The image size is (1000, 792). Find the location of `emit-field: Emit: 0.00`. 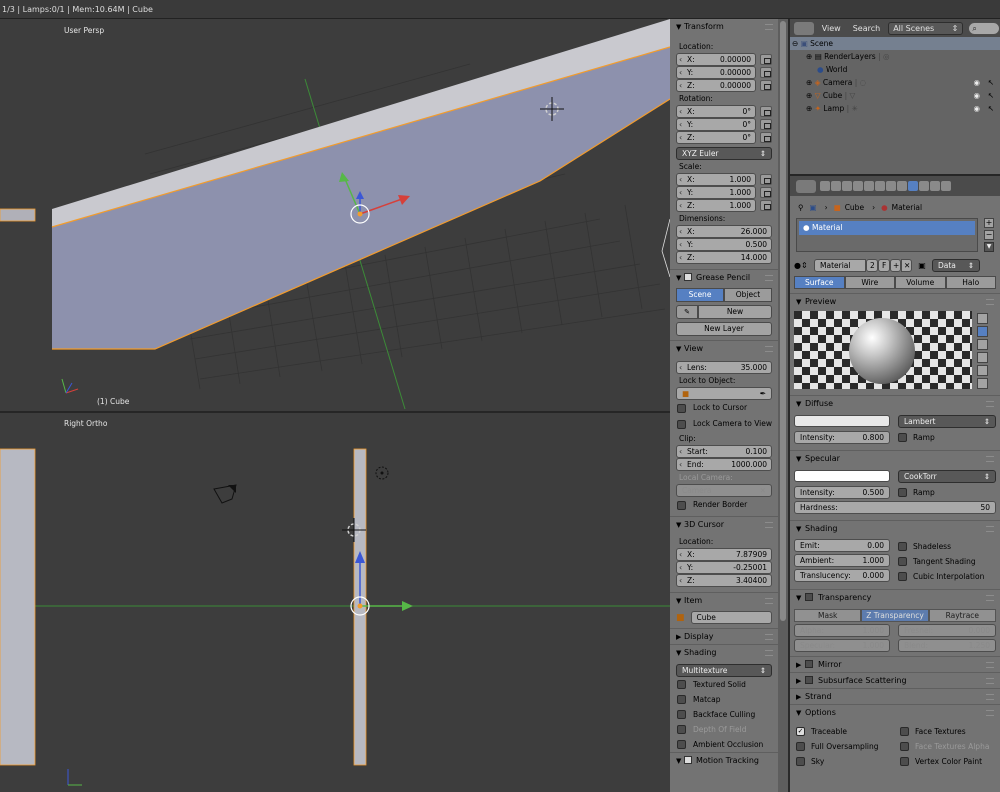

emit-field: Emit: 0.00 is located at coordinates (842, 545).